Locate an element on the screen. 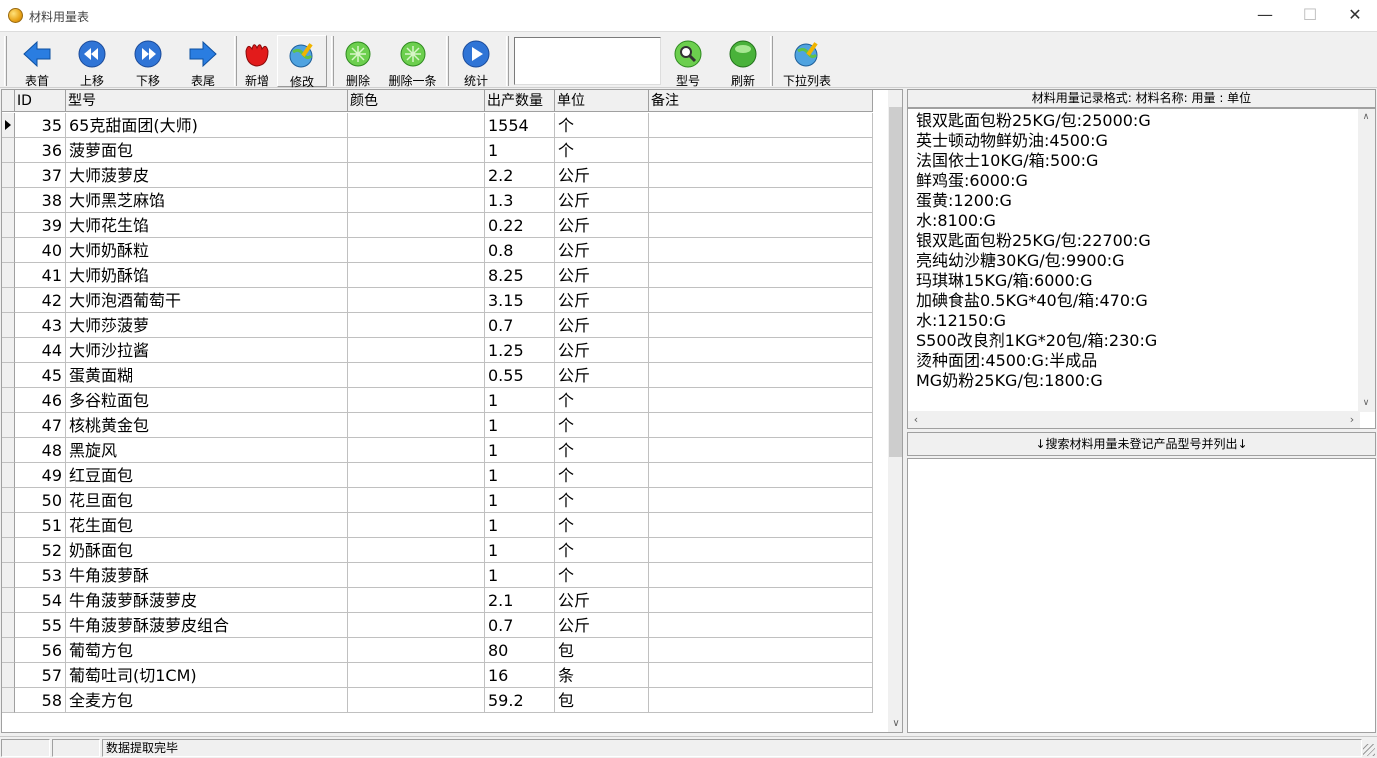 This screenshot has height=758, width=1377. cell-qty: 0.55 is located at coordinates (520, 375).